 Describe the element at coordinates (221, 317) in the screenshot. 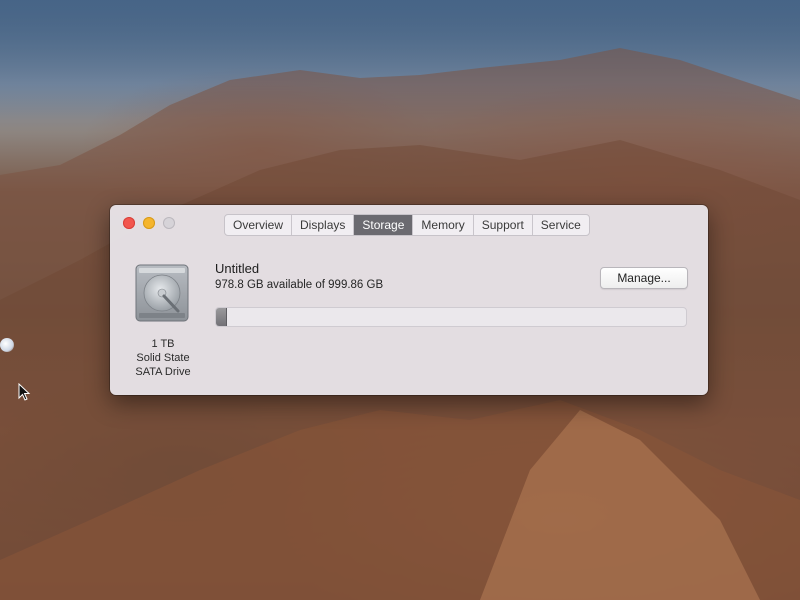

I see `storage-usage-fill` at that location.